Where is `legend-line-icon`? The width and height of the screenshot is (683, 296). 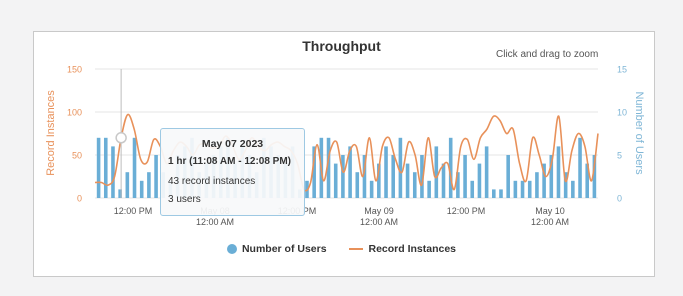 legend-line-icon is located at coordinates (356, 249).